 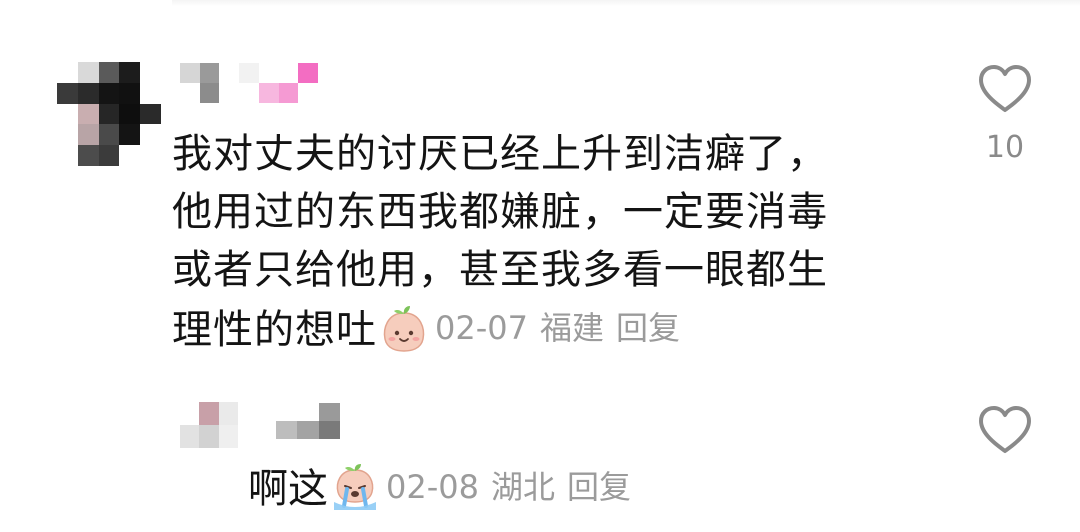 I want to click on username, so click(x=249, y=83).